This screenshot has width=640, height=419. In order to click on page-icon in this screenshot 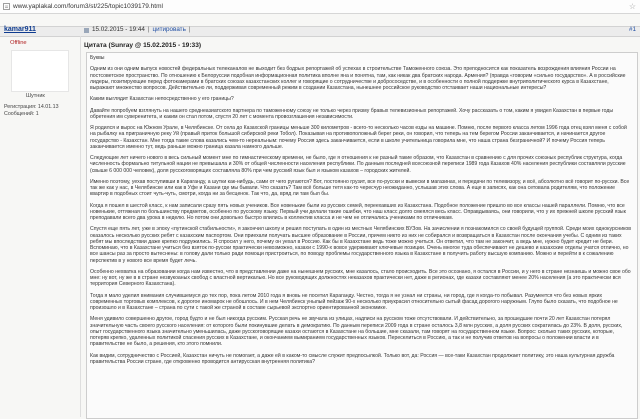, I will do `click(6, 6)`.